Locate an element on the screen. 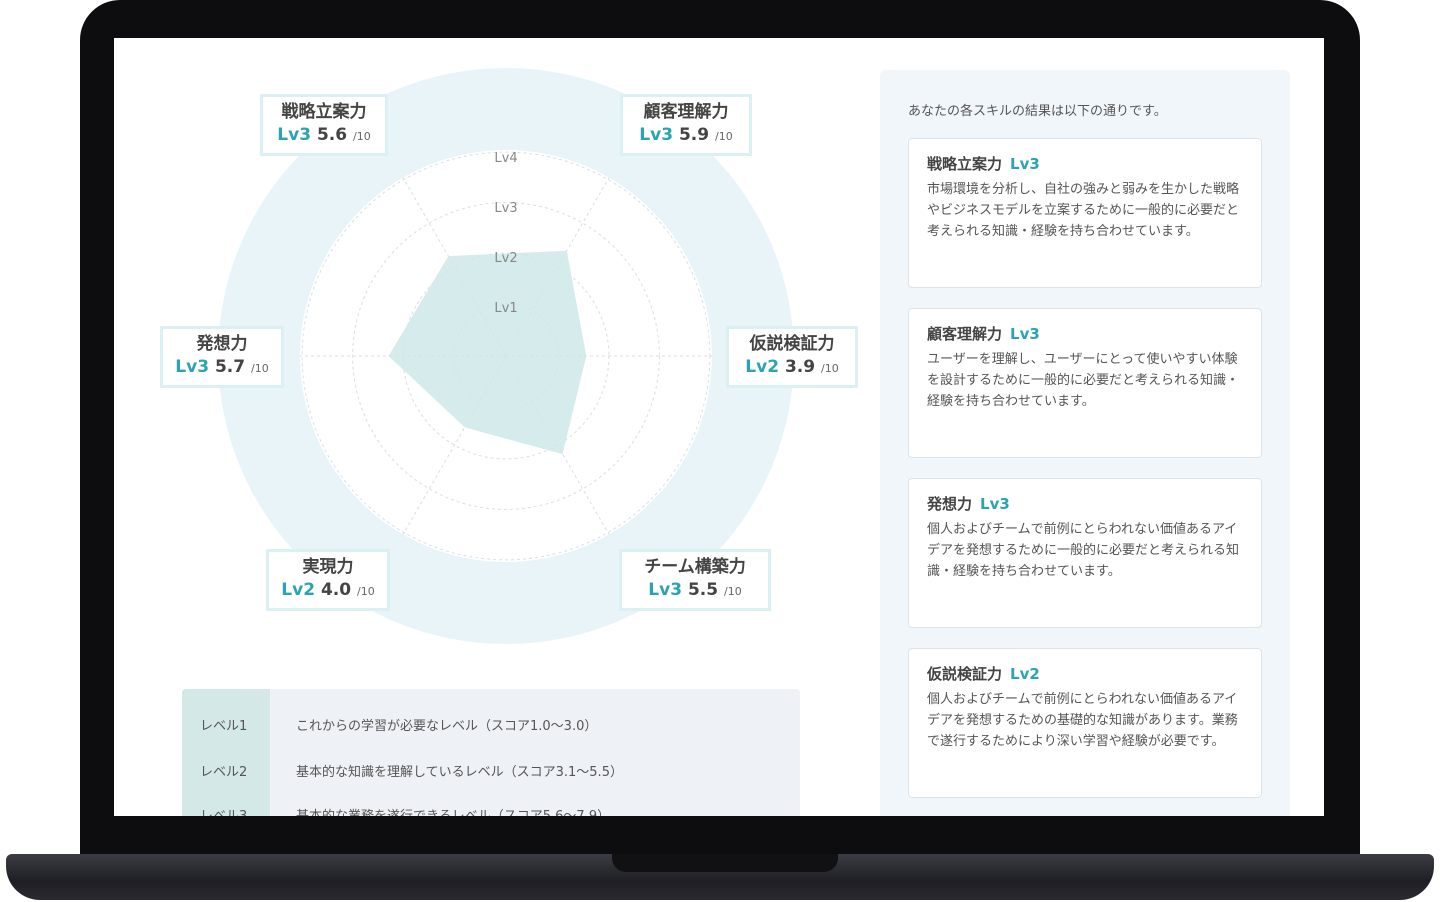 This screenshot has height=902, width=1440. level-name: レベル3 is located at coordinates (235, 810).